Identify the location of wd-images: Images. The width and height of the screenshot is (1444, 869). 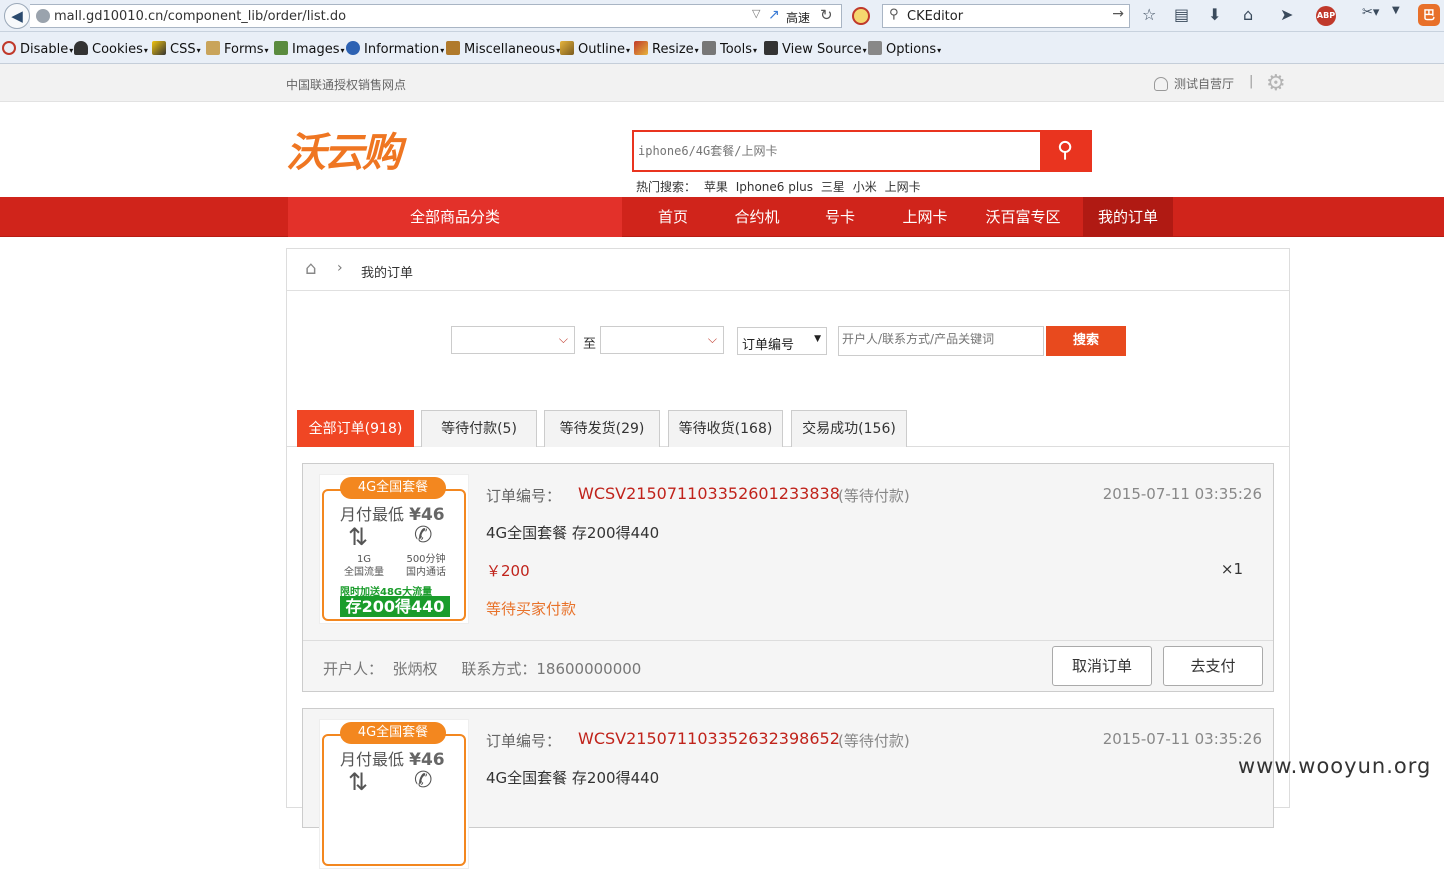
(309, 49).